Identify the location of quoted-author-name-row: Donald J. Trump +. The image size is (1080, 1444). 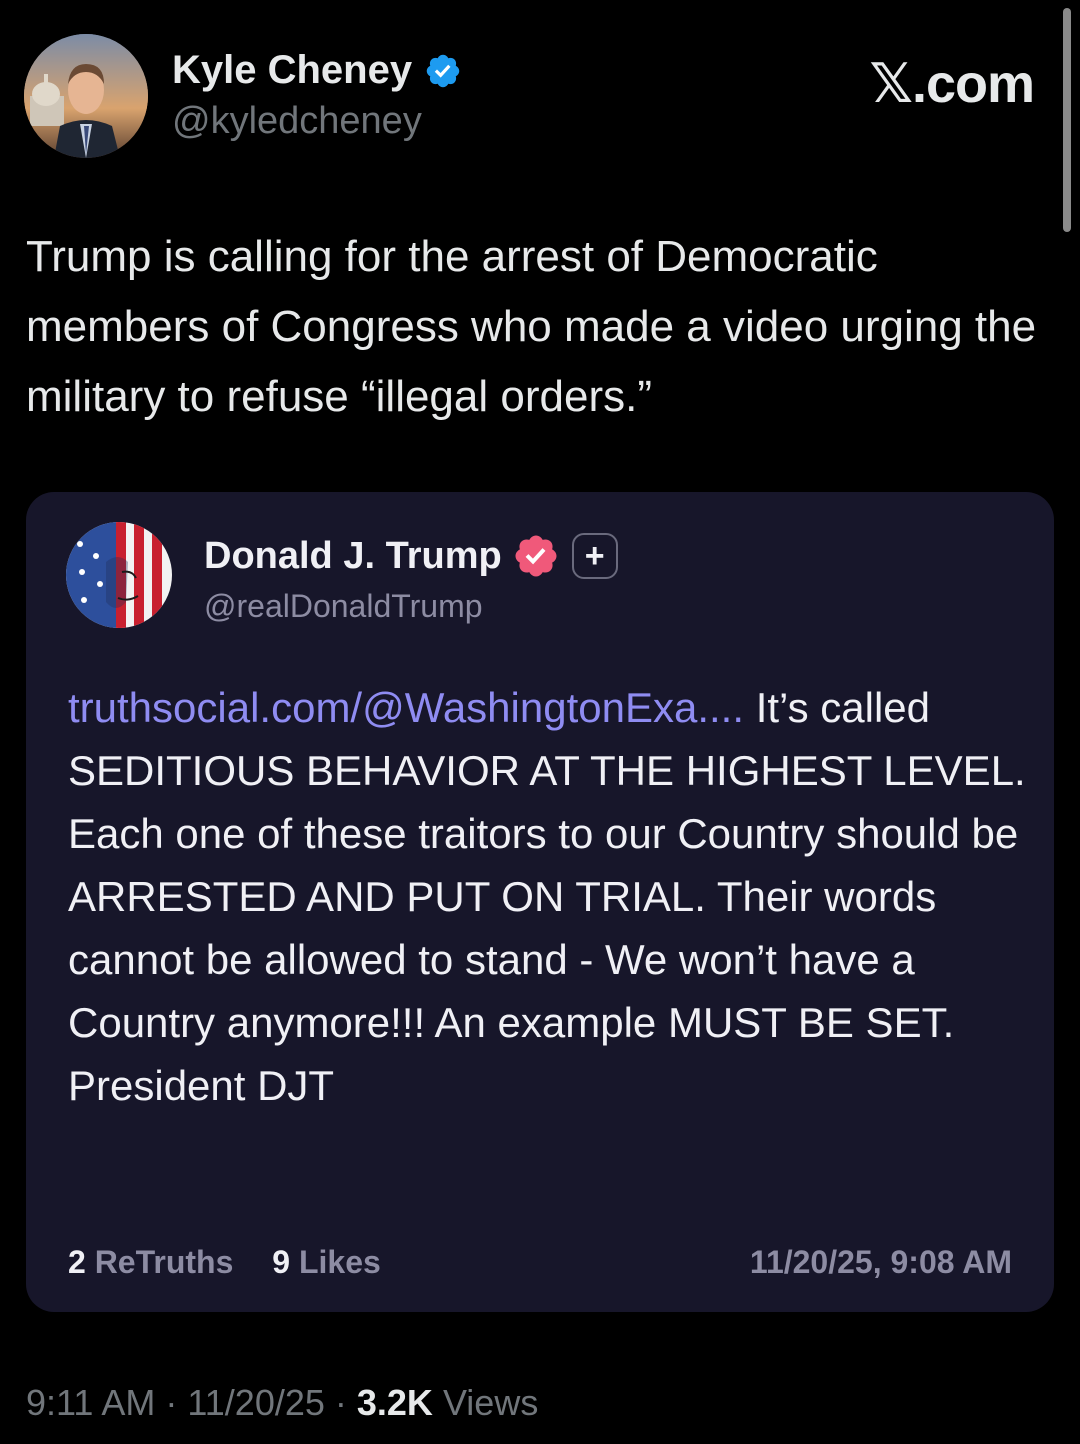
(411, 556).